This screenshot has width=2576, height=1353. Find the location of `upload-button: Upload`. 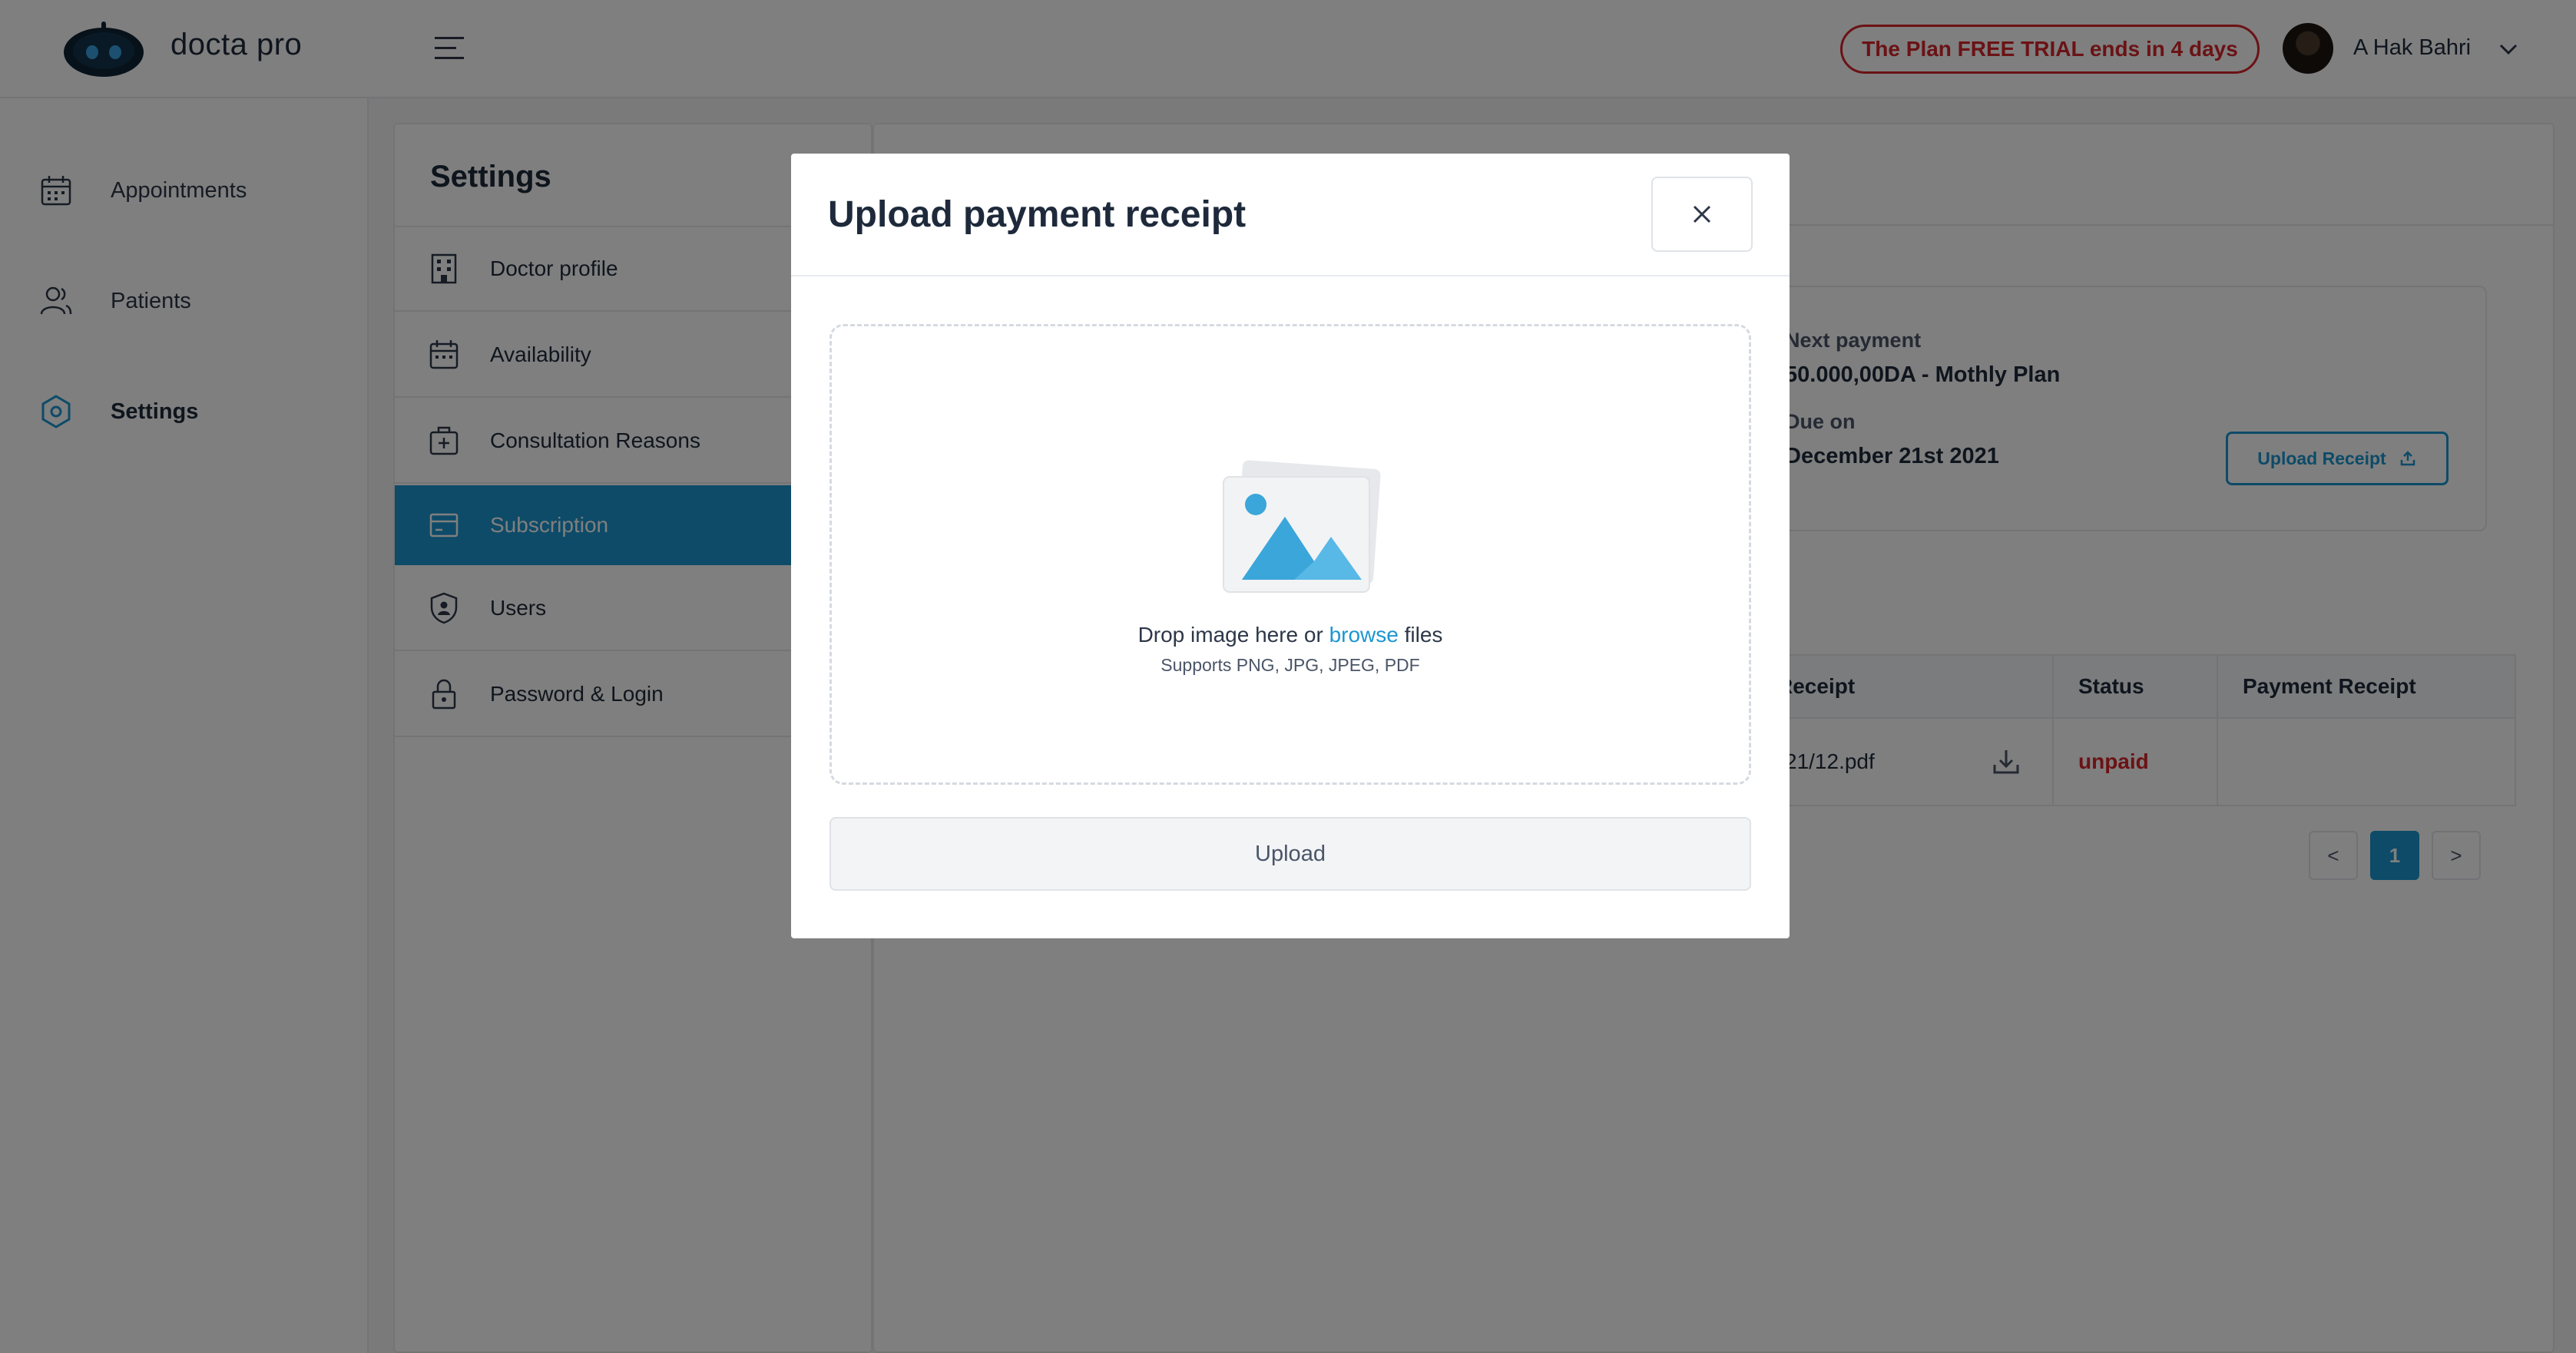

upload-button: Upload is located at coordinates (1290, 854).